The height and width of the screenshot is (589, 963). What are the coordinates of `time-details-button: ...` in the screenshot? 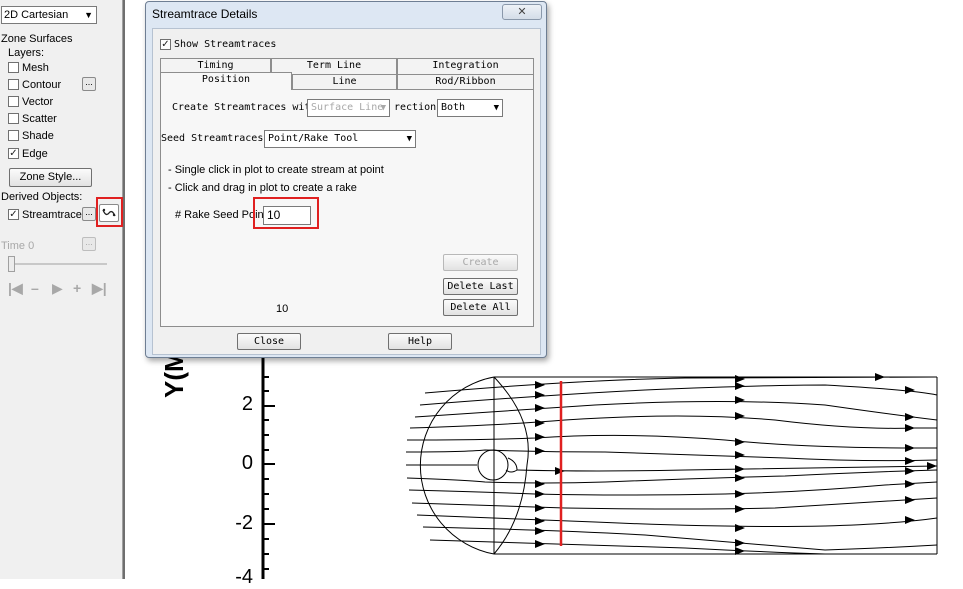 It's located at (89, 244).